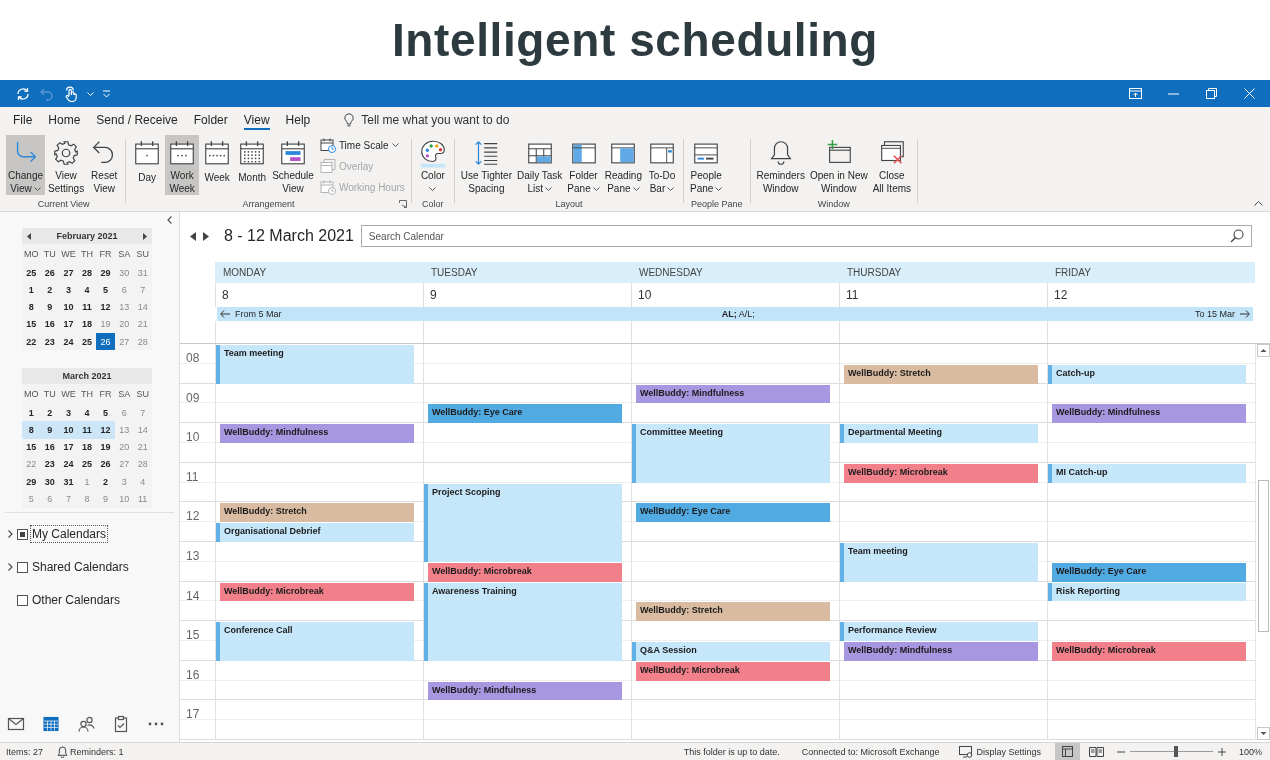  Describe the element at coordinates (731, 651) in the screenshot. I see `calendar-event: Q&A Session` at that location.